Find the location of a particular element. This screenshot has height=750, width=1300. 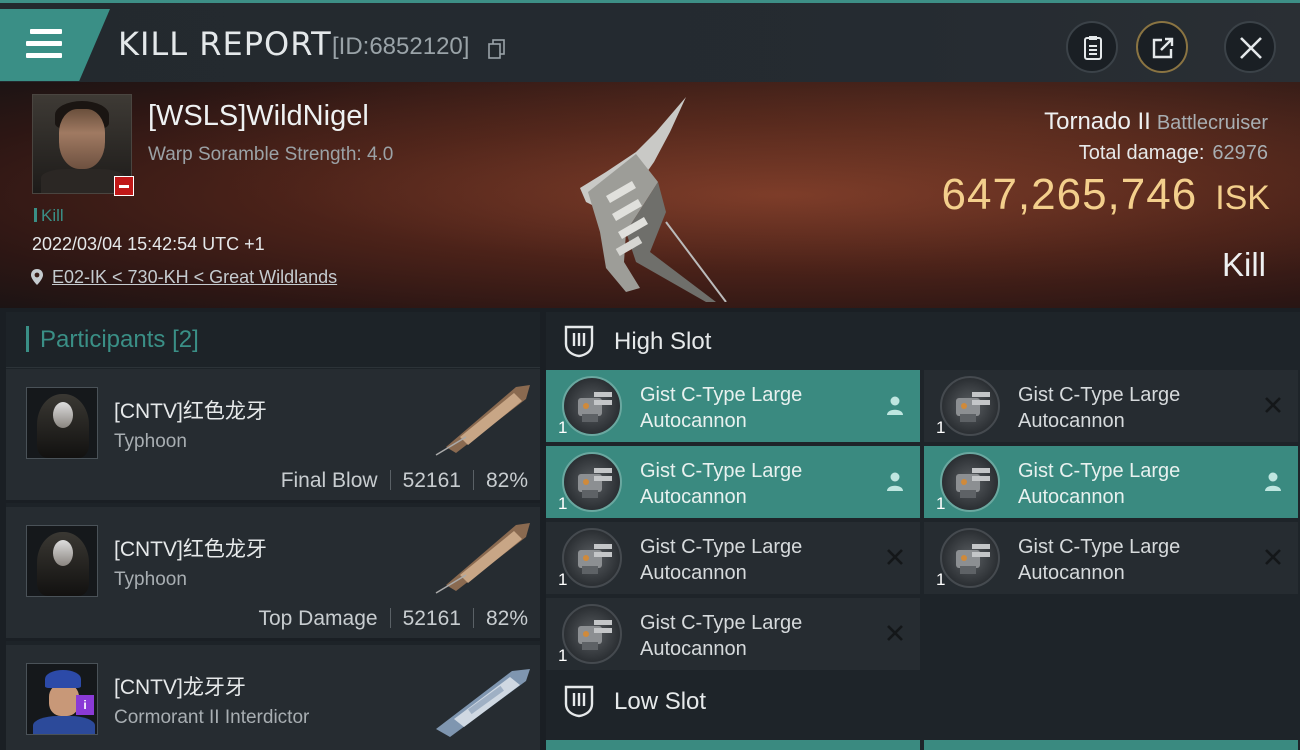

close-icon is located at coordinates (1251, 48).